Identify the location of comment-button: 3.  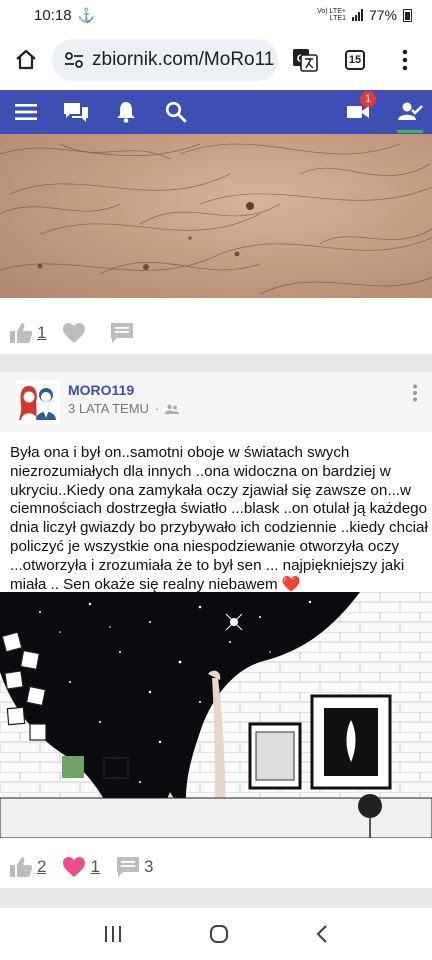
(134, 867).